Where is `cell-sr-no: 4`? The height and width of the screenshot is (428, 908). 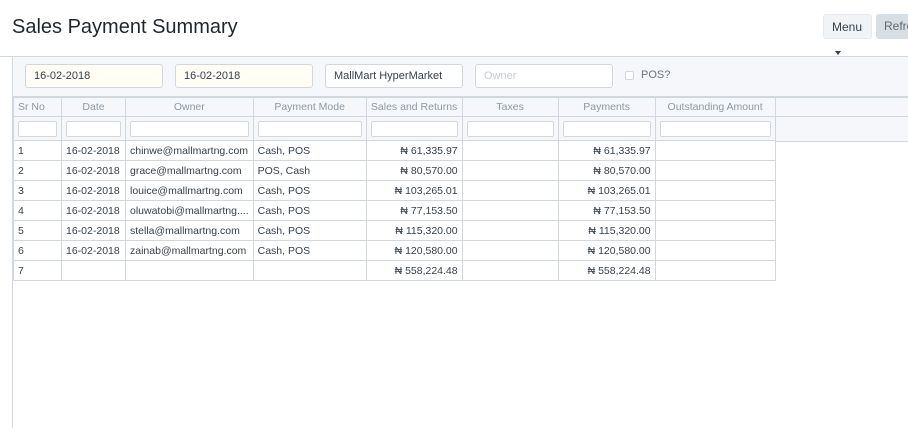
cell-sr-no: 4 is located at coordinates (37, 210).